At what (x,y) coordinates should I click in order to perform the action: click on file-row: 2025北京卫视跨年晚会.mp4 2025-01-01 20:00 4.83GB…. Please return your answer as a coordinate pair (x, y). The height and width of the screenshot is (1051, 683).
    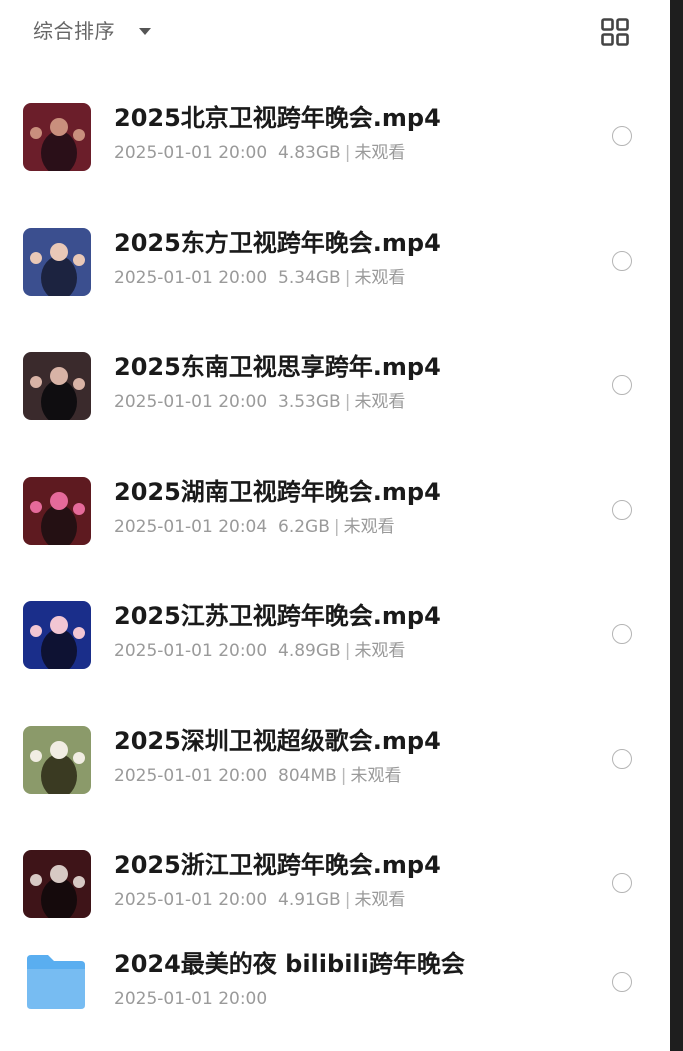
    Looking at the image, I should click on (335, 137).